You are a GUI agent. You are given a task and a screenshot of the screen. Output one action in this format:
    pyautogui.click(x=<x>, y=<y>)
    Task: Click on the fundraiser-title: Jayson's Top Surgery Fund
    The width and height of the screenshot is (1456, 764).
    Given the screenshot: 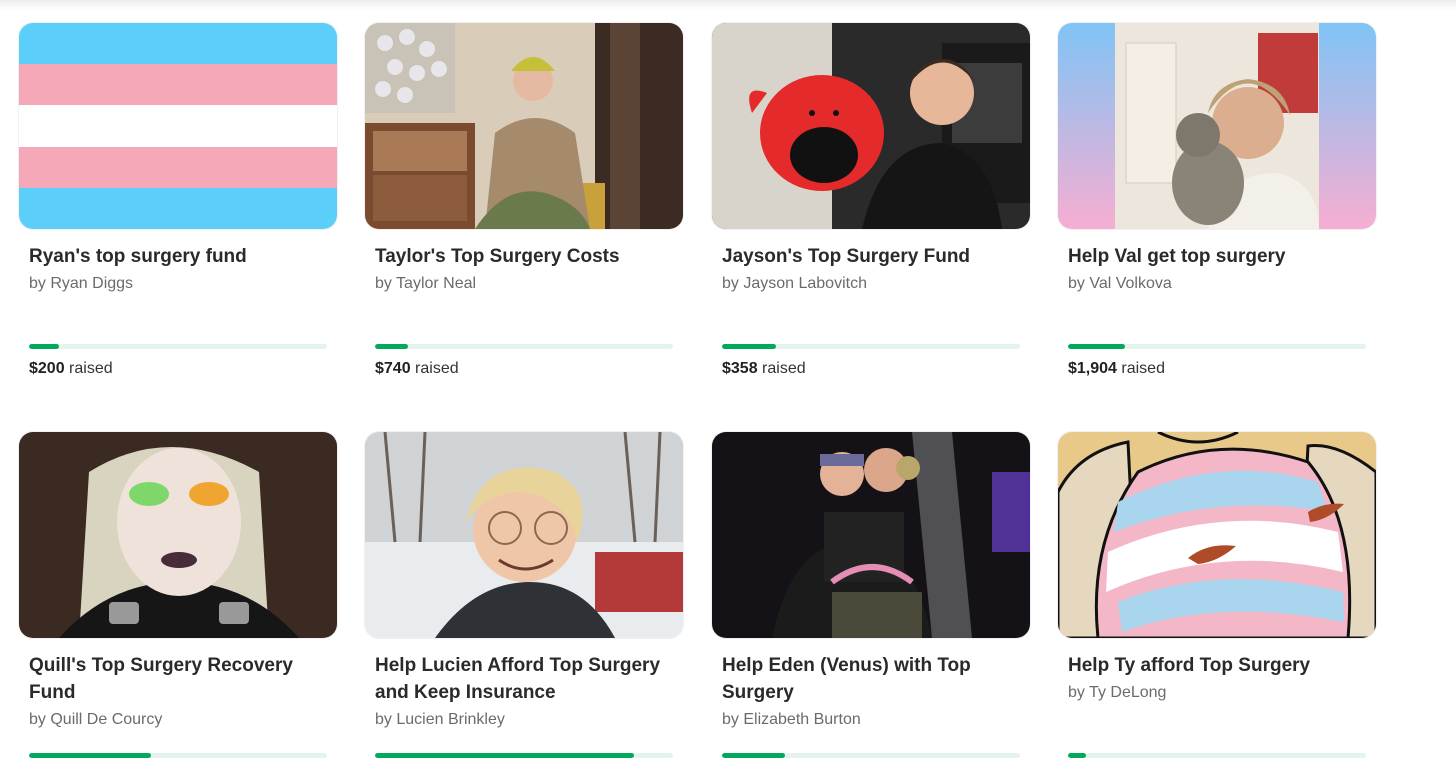 What is the action you would take?
    pyautogui.click(x=872, y=256)
    